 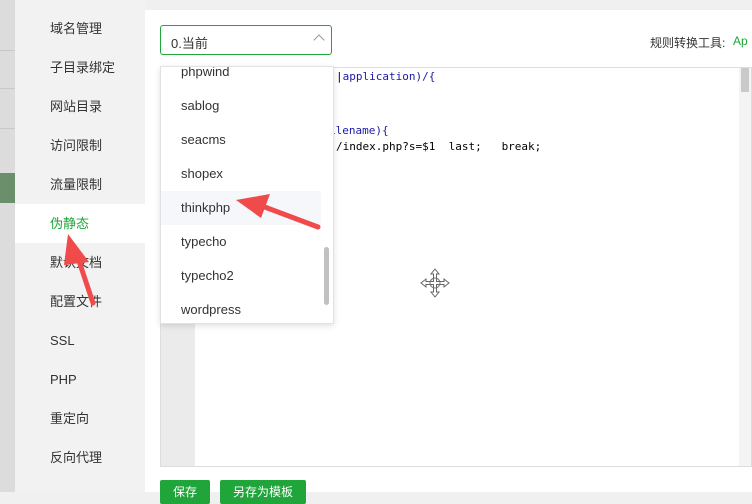 I want to click on dropdown-option: typecho, so click(x=241, y=242).